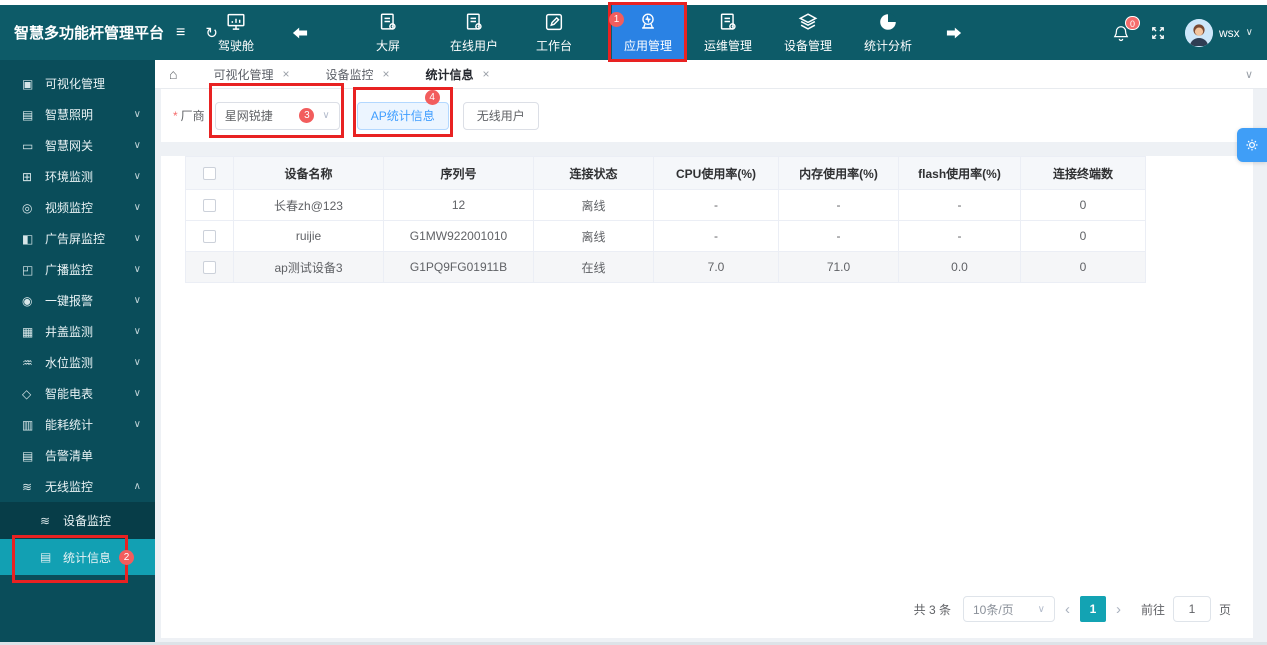 This screenshot has width=1267, height=645. What do you see at coordinates (1125, 29) in the screenshot?
I see `notifications-button: 0` at bounding box center [1125, 29].